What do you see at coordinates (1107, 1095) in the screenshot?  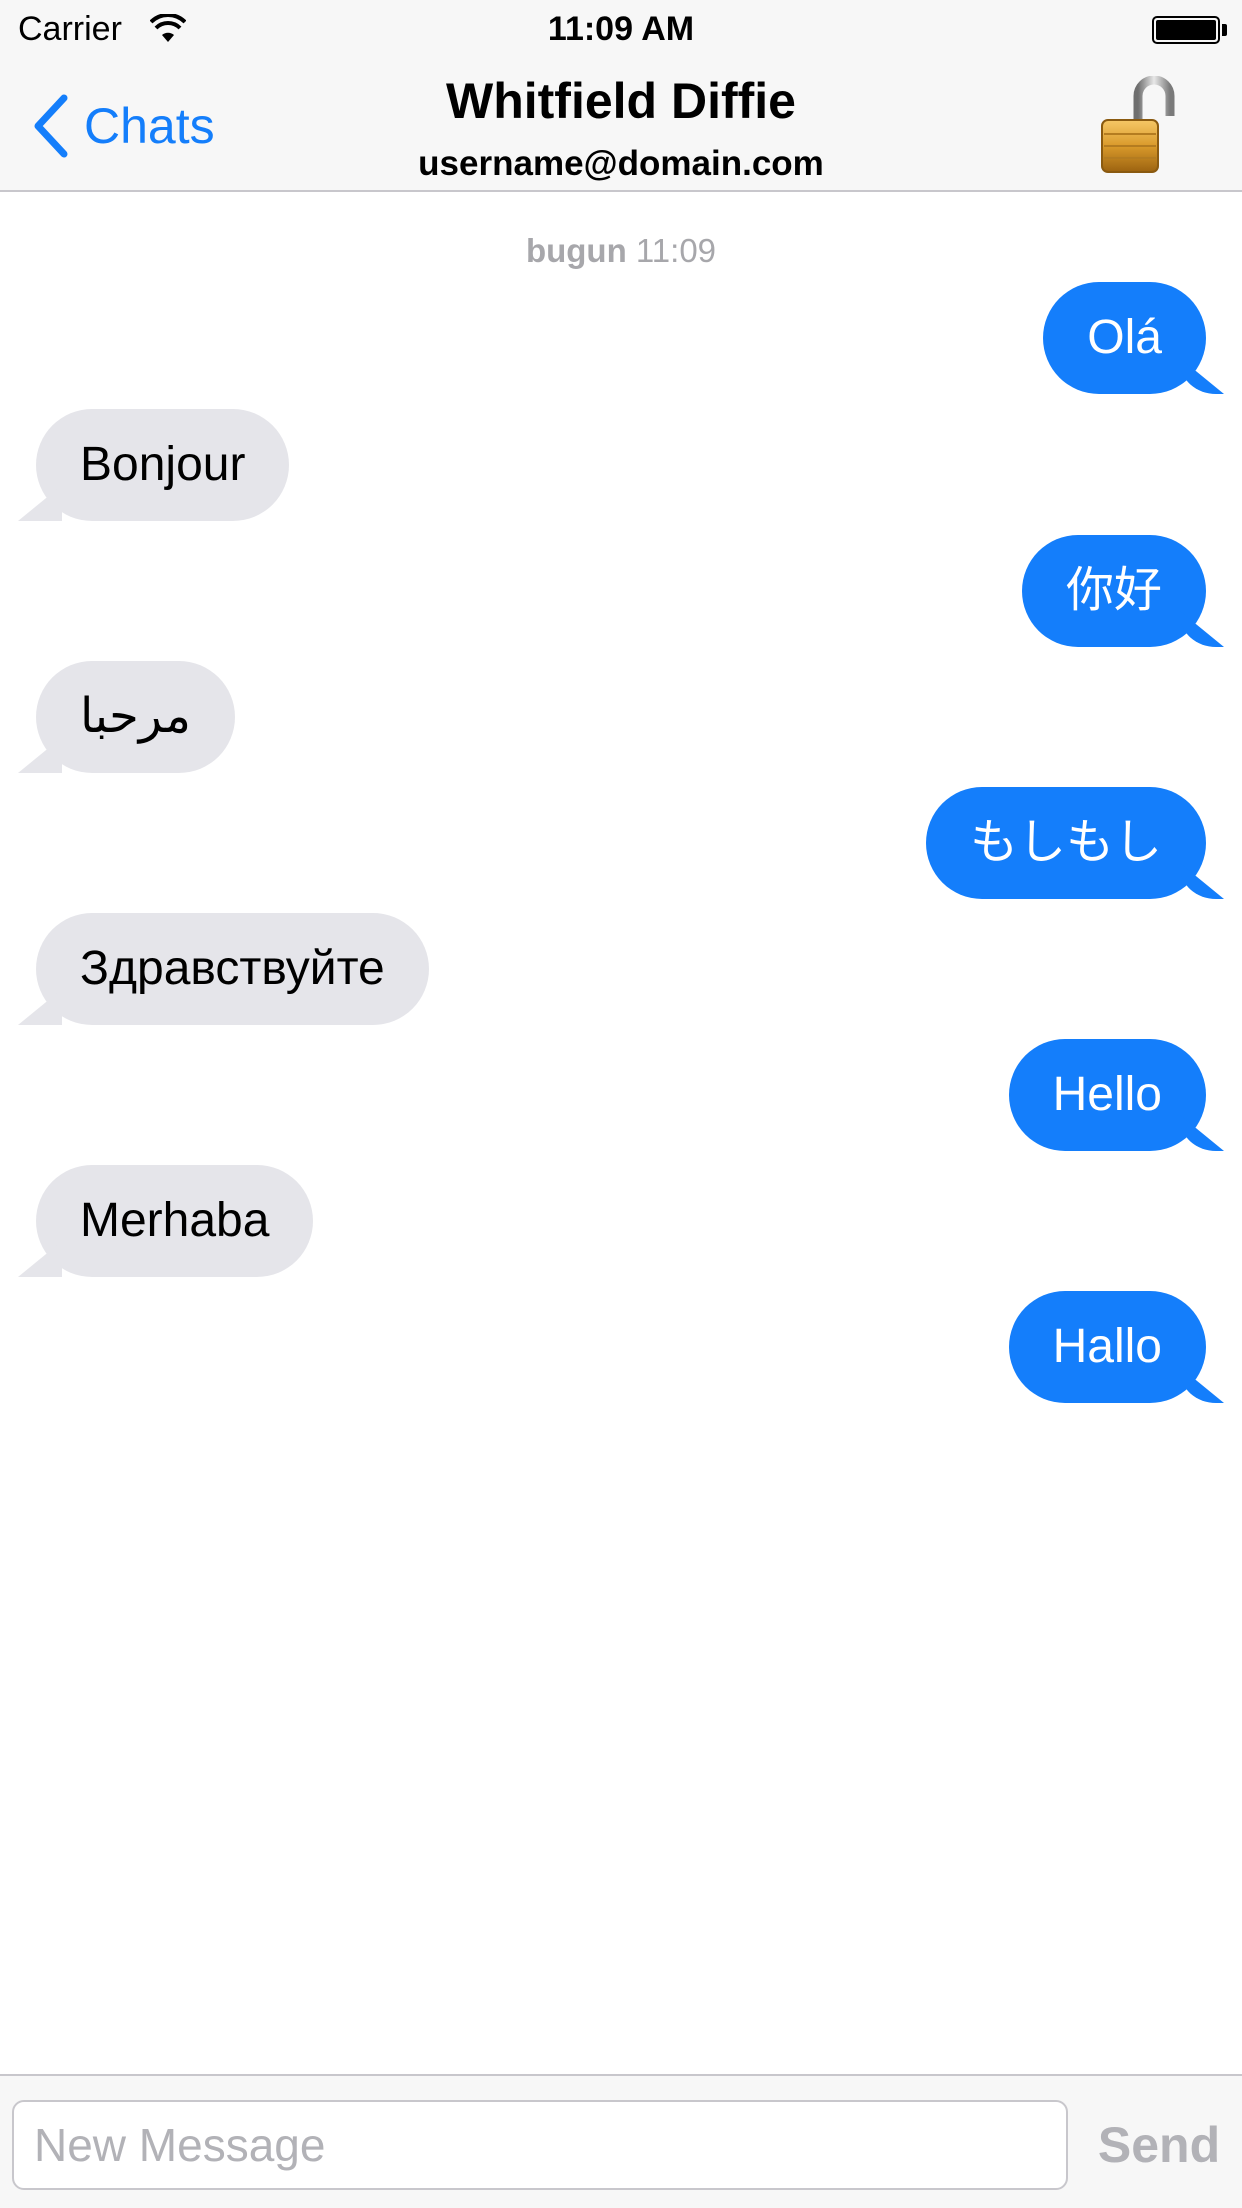 I see `outgoing-message: Hello` at bounding box center [1107, 1095].